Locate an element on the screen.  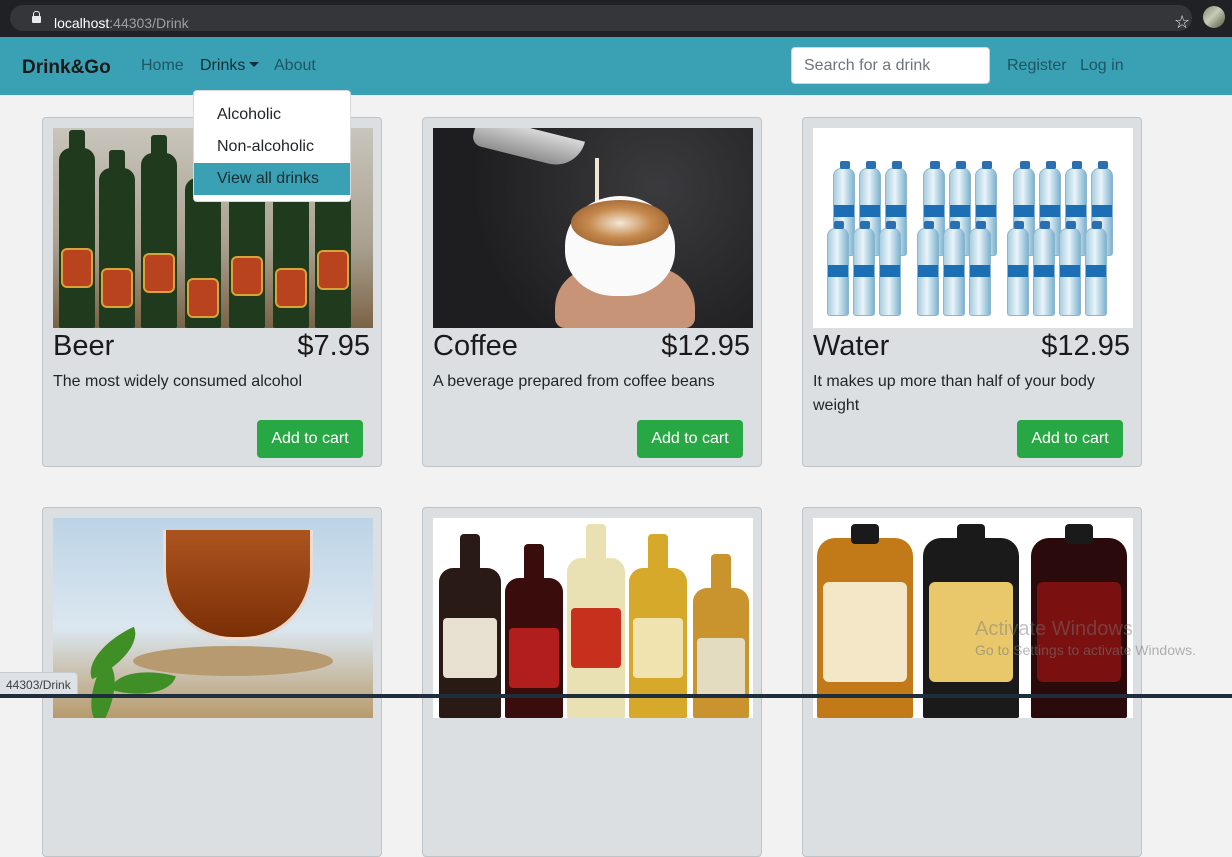
nav-login-link: Log in is located at coordinates (1102, 66).